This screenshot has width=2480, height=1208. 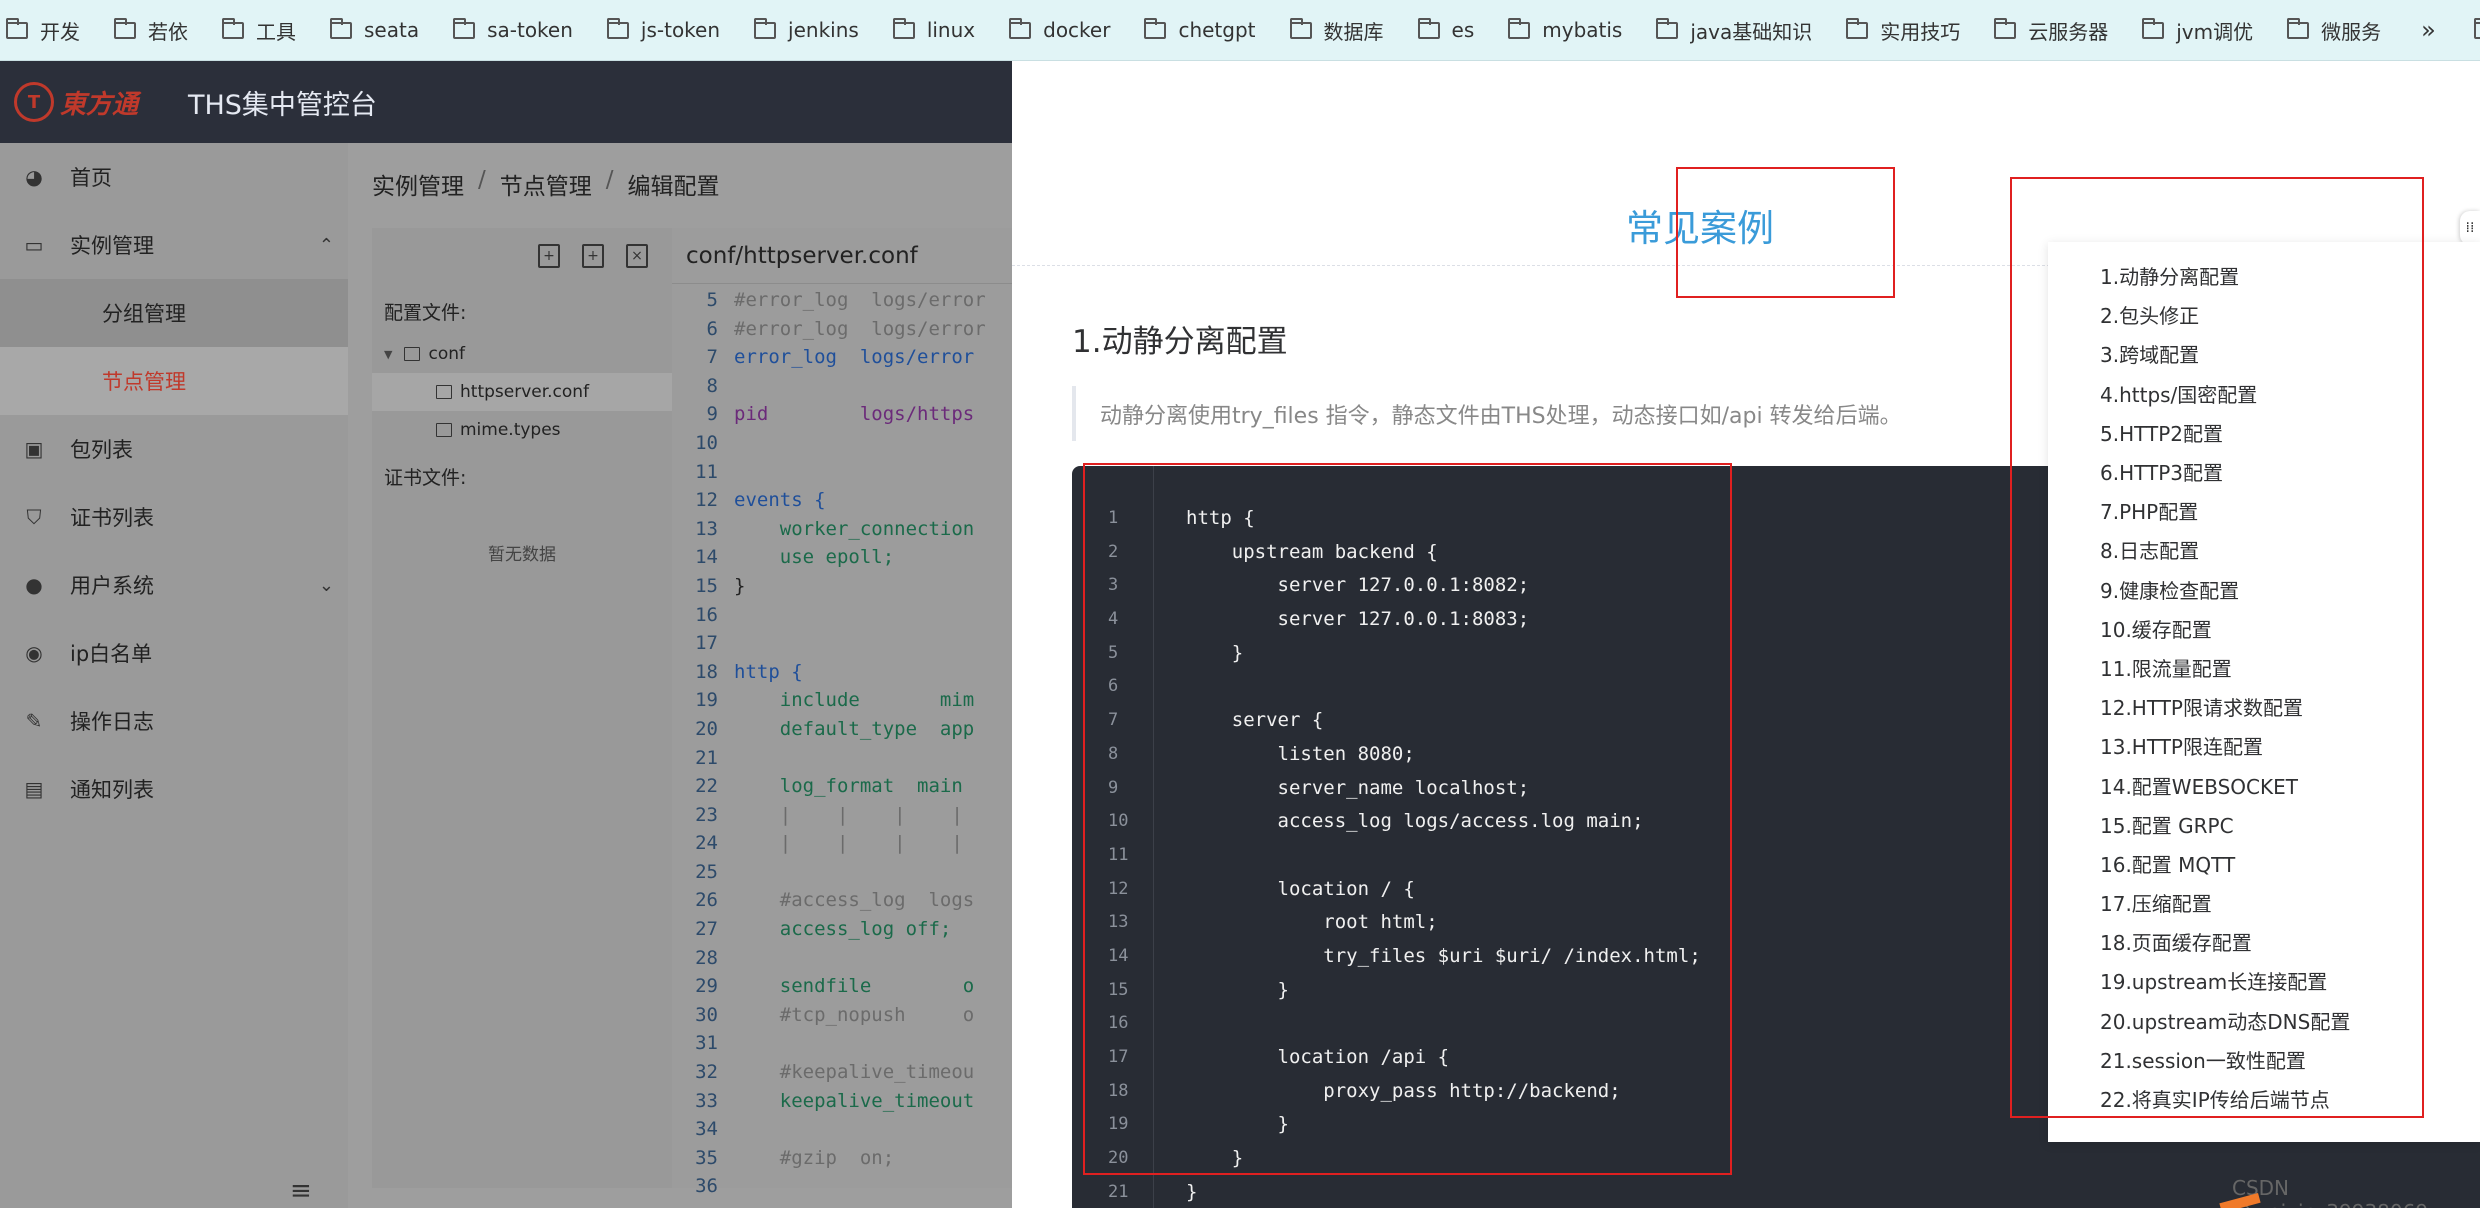 I want to click on bookmark-9: chetgpt, so click(x=1200, y=29).